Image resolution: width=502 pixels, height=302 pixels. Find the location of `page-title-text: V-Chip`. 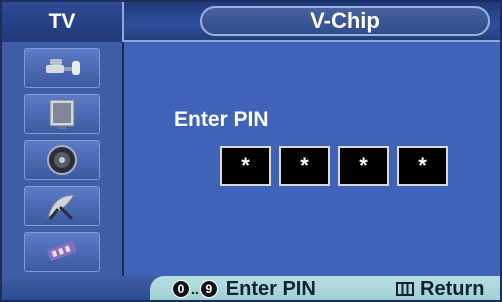

page-title-text: V-Chip is located at coordinates (345, 20).